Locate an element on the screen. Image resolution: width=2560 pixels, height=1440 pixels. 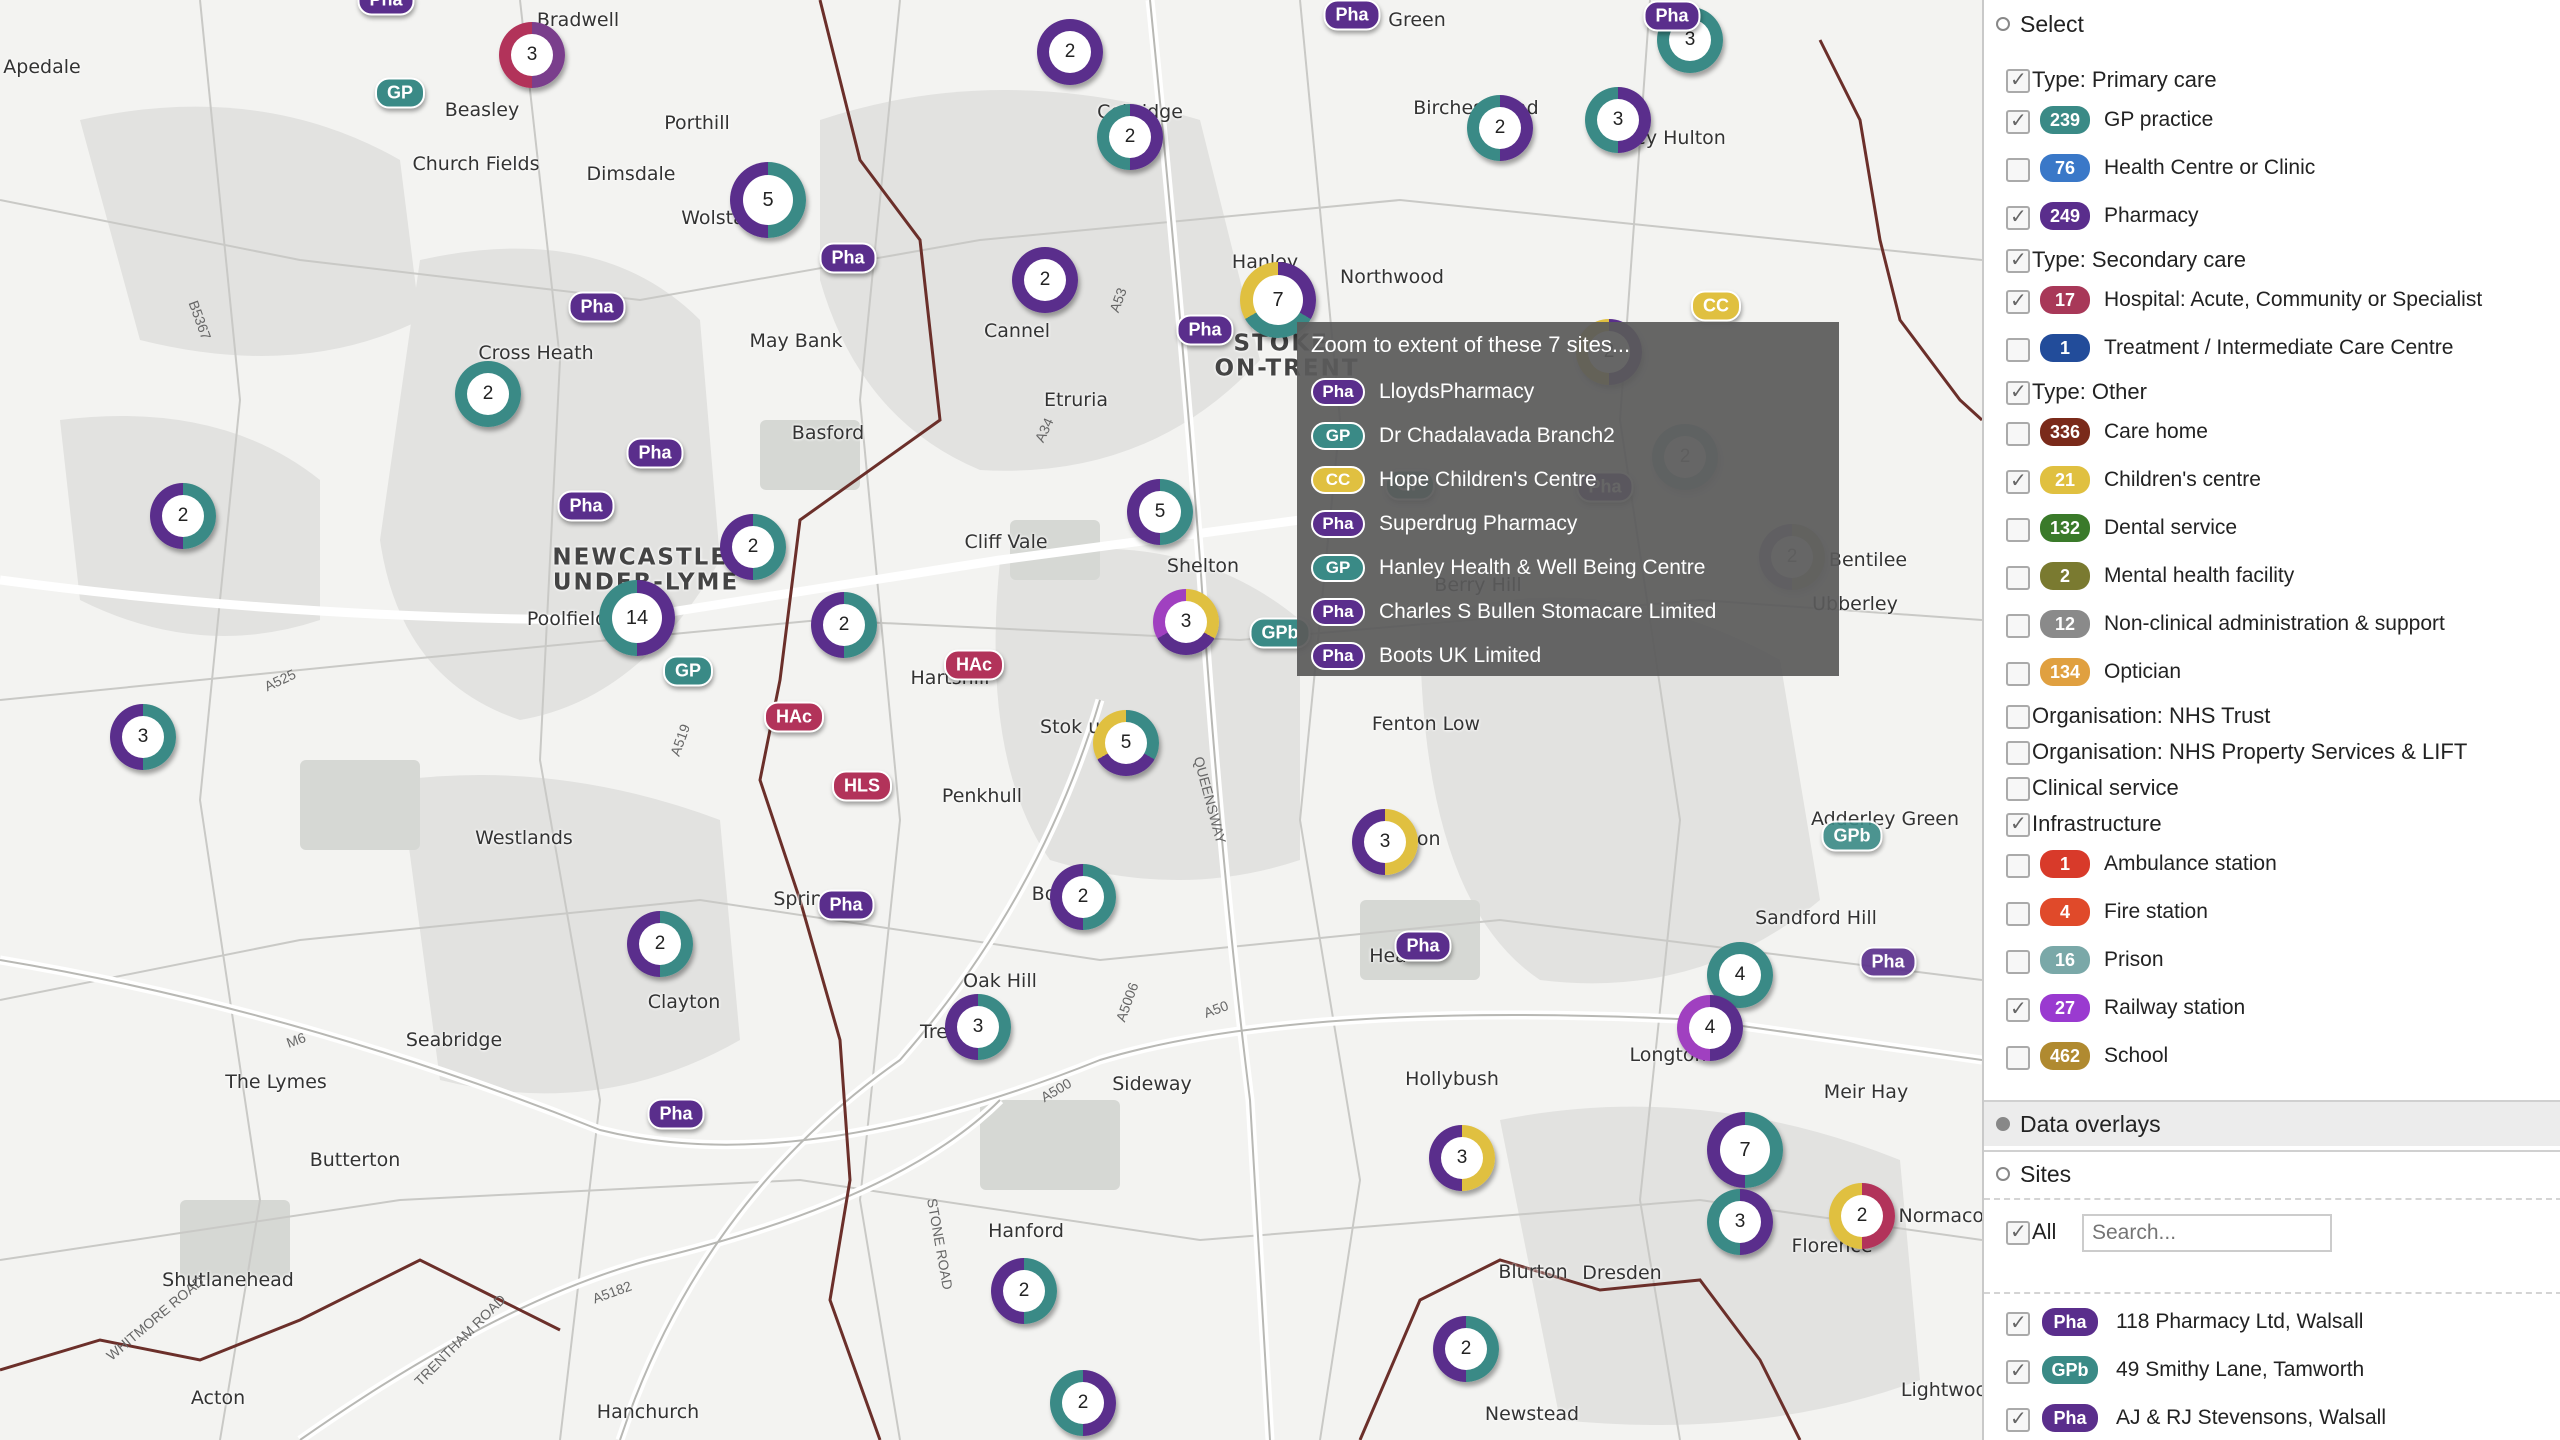
filter-row: 4 Fire station is located at coordinates (2272, 912).